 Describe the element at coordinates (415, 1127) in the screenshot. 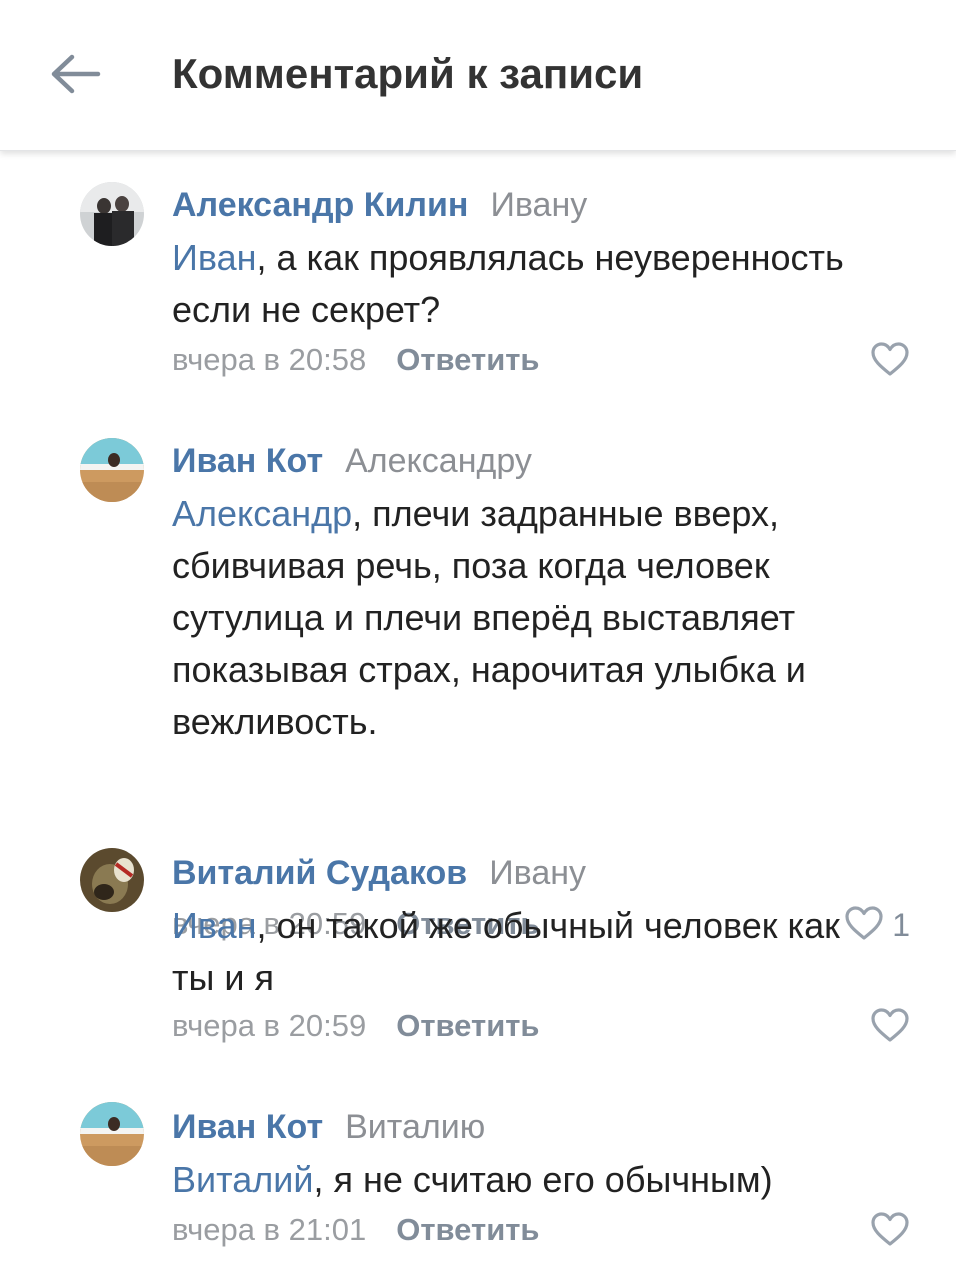

I see `reply-to: Виталию` at that location.